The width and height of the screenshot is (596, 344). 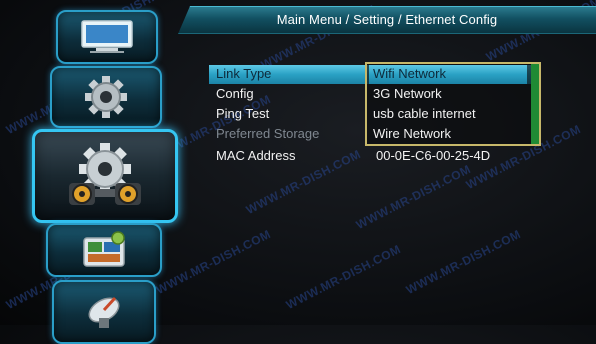 I want to click on satellite-dish-icon, so click(x=104, y=312).